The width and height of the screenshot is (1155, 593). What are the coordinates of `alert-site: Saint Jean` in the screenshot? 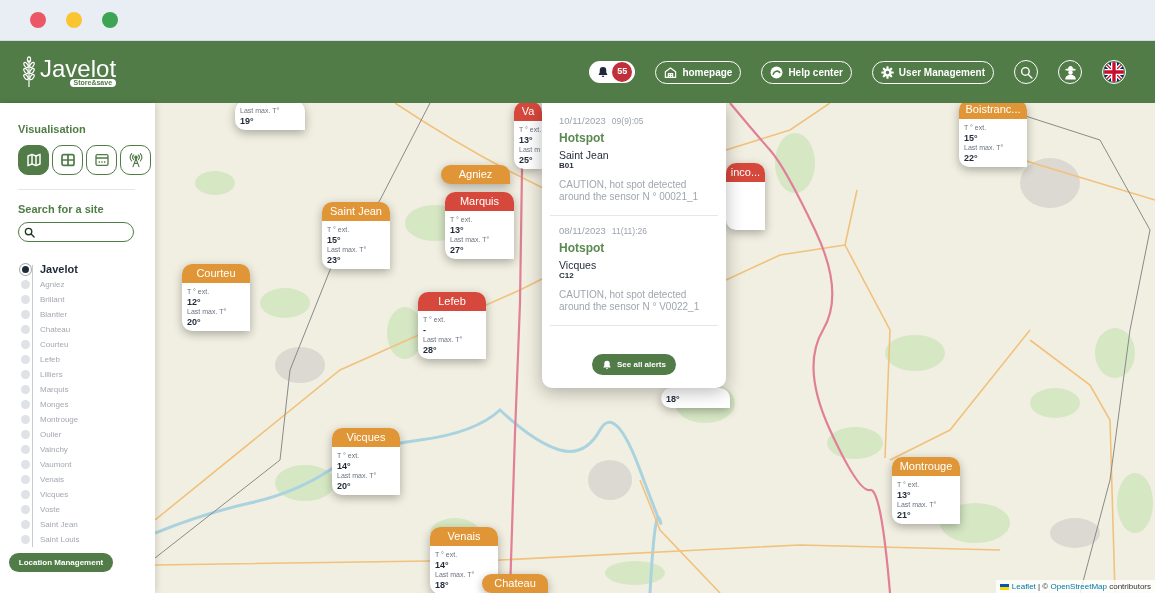 It's located at (584, 155).